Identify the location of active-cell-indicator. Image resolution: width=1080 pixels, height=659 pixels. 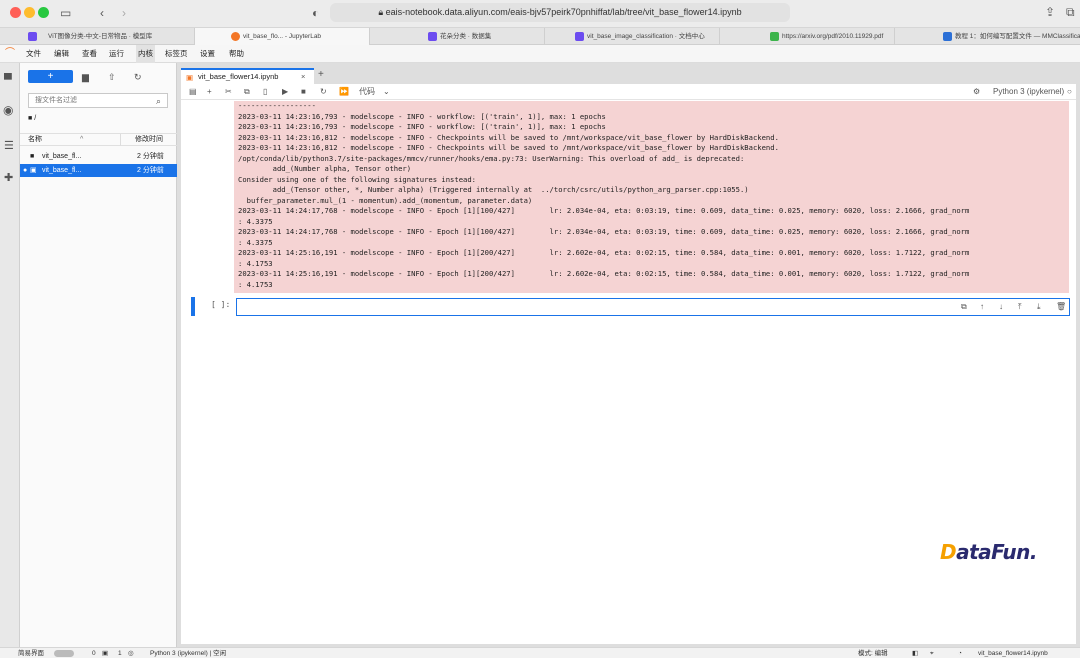
(193, 306).